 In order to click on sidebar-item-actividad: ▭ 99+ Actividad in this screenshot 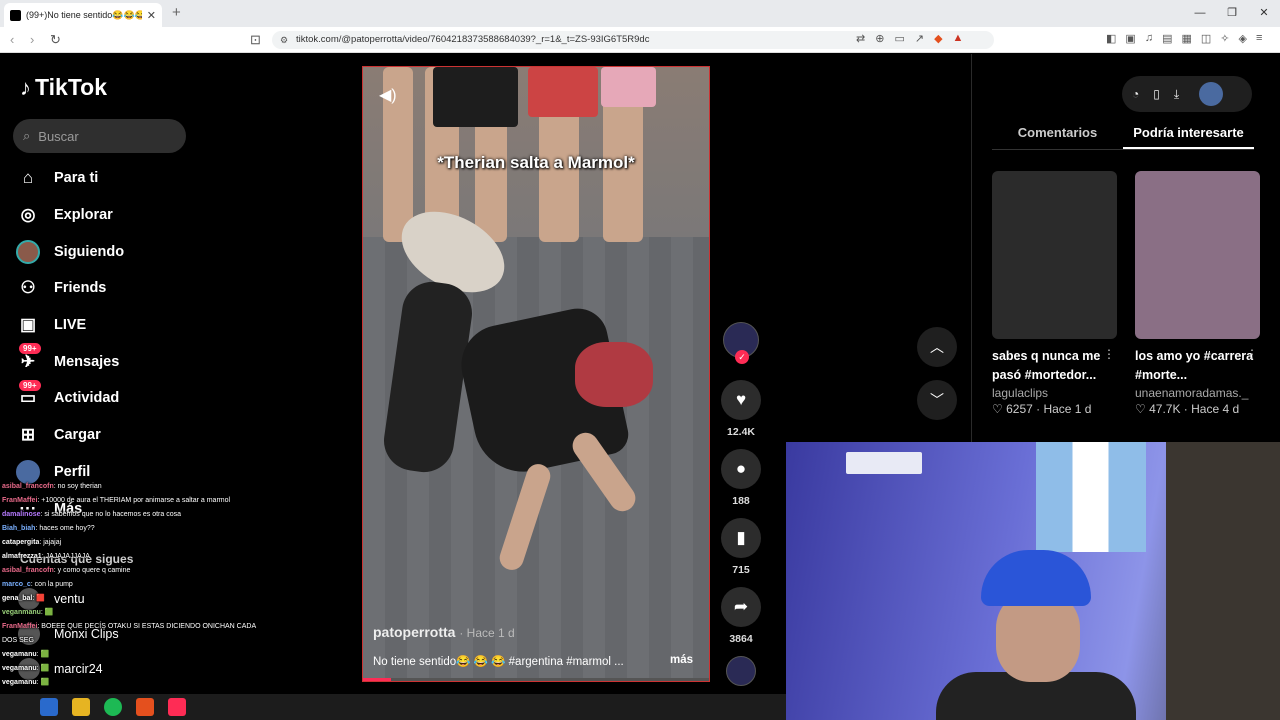, I will do `click(70, 398)`.